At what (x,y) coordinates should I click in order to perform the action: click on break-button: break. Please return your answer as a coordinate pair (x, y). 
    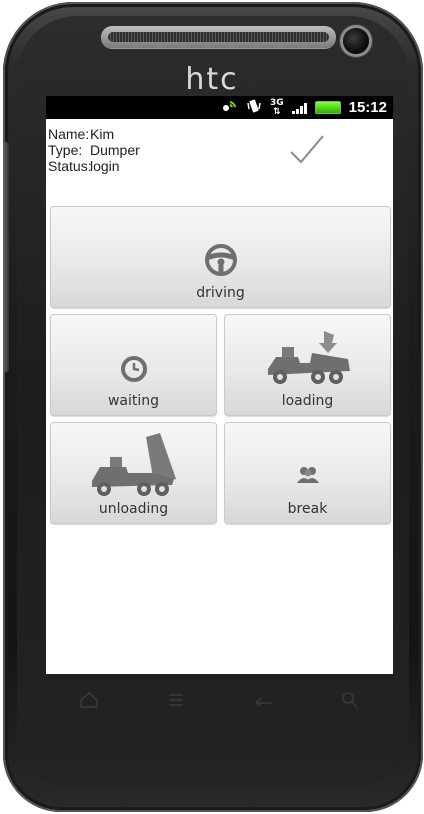
    Looking at the image, I should click on (307, 473).